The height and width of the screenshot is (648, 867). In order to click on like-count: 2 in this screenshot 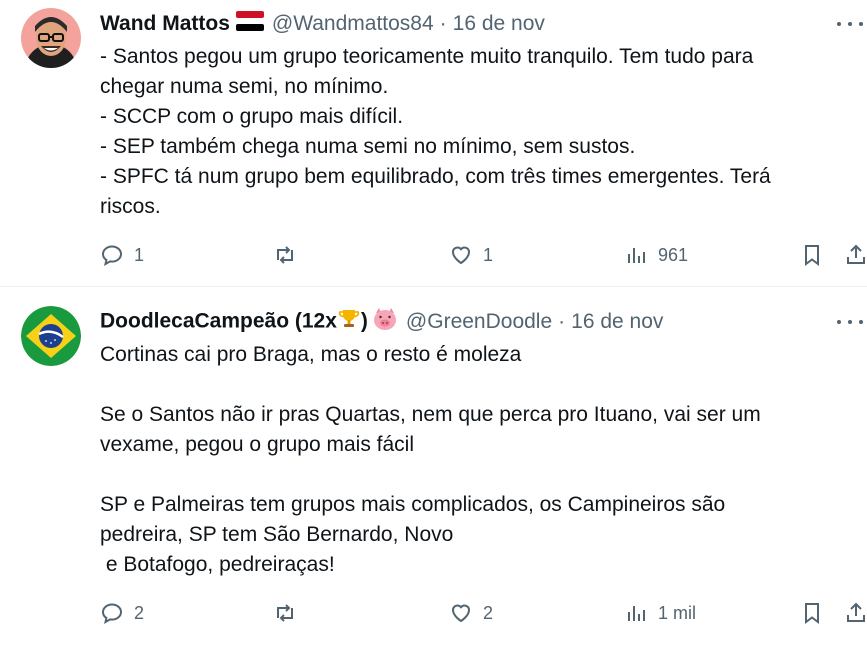, I will do `click(488, 612)`.